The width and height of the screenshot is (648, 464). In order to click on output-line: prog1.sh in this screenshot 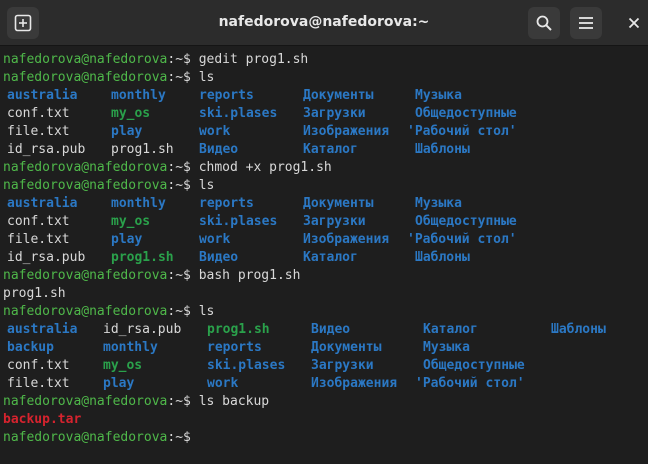, I will do `click(34, 294)`.